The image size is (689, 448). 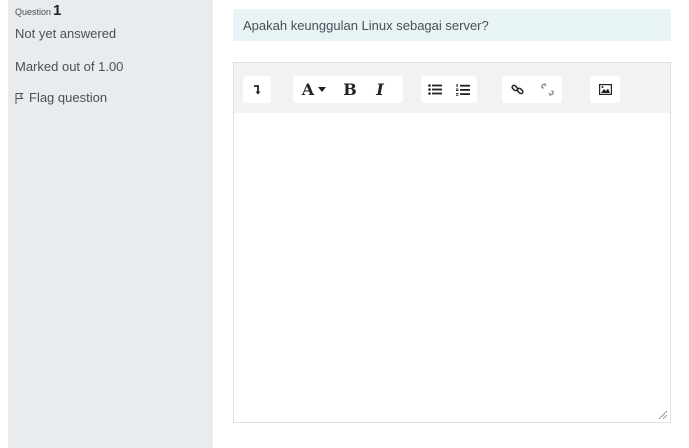 I want to click on flag-question-label: Flag question, so click(x=68, y=97).